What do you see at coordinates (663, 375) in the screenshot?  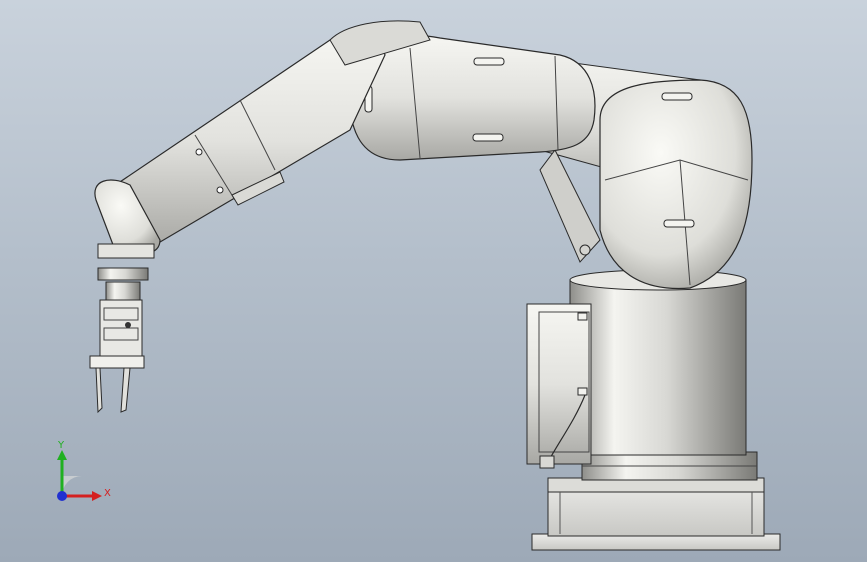 I see `base-column` at bounding box center [663, 375].